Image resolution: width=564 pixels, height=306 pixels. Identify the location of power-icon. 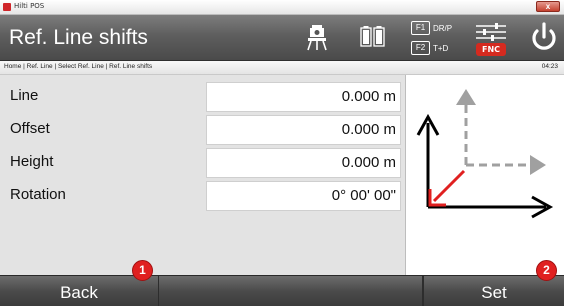
(544, 38).